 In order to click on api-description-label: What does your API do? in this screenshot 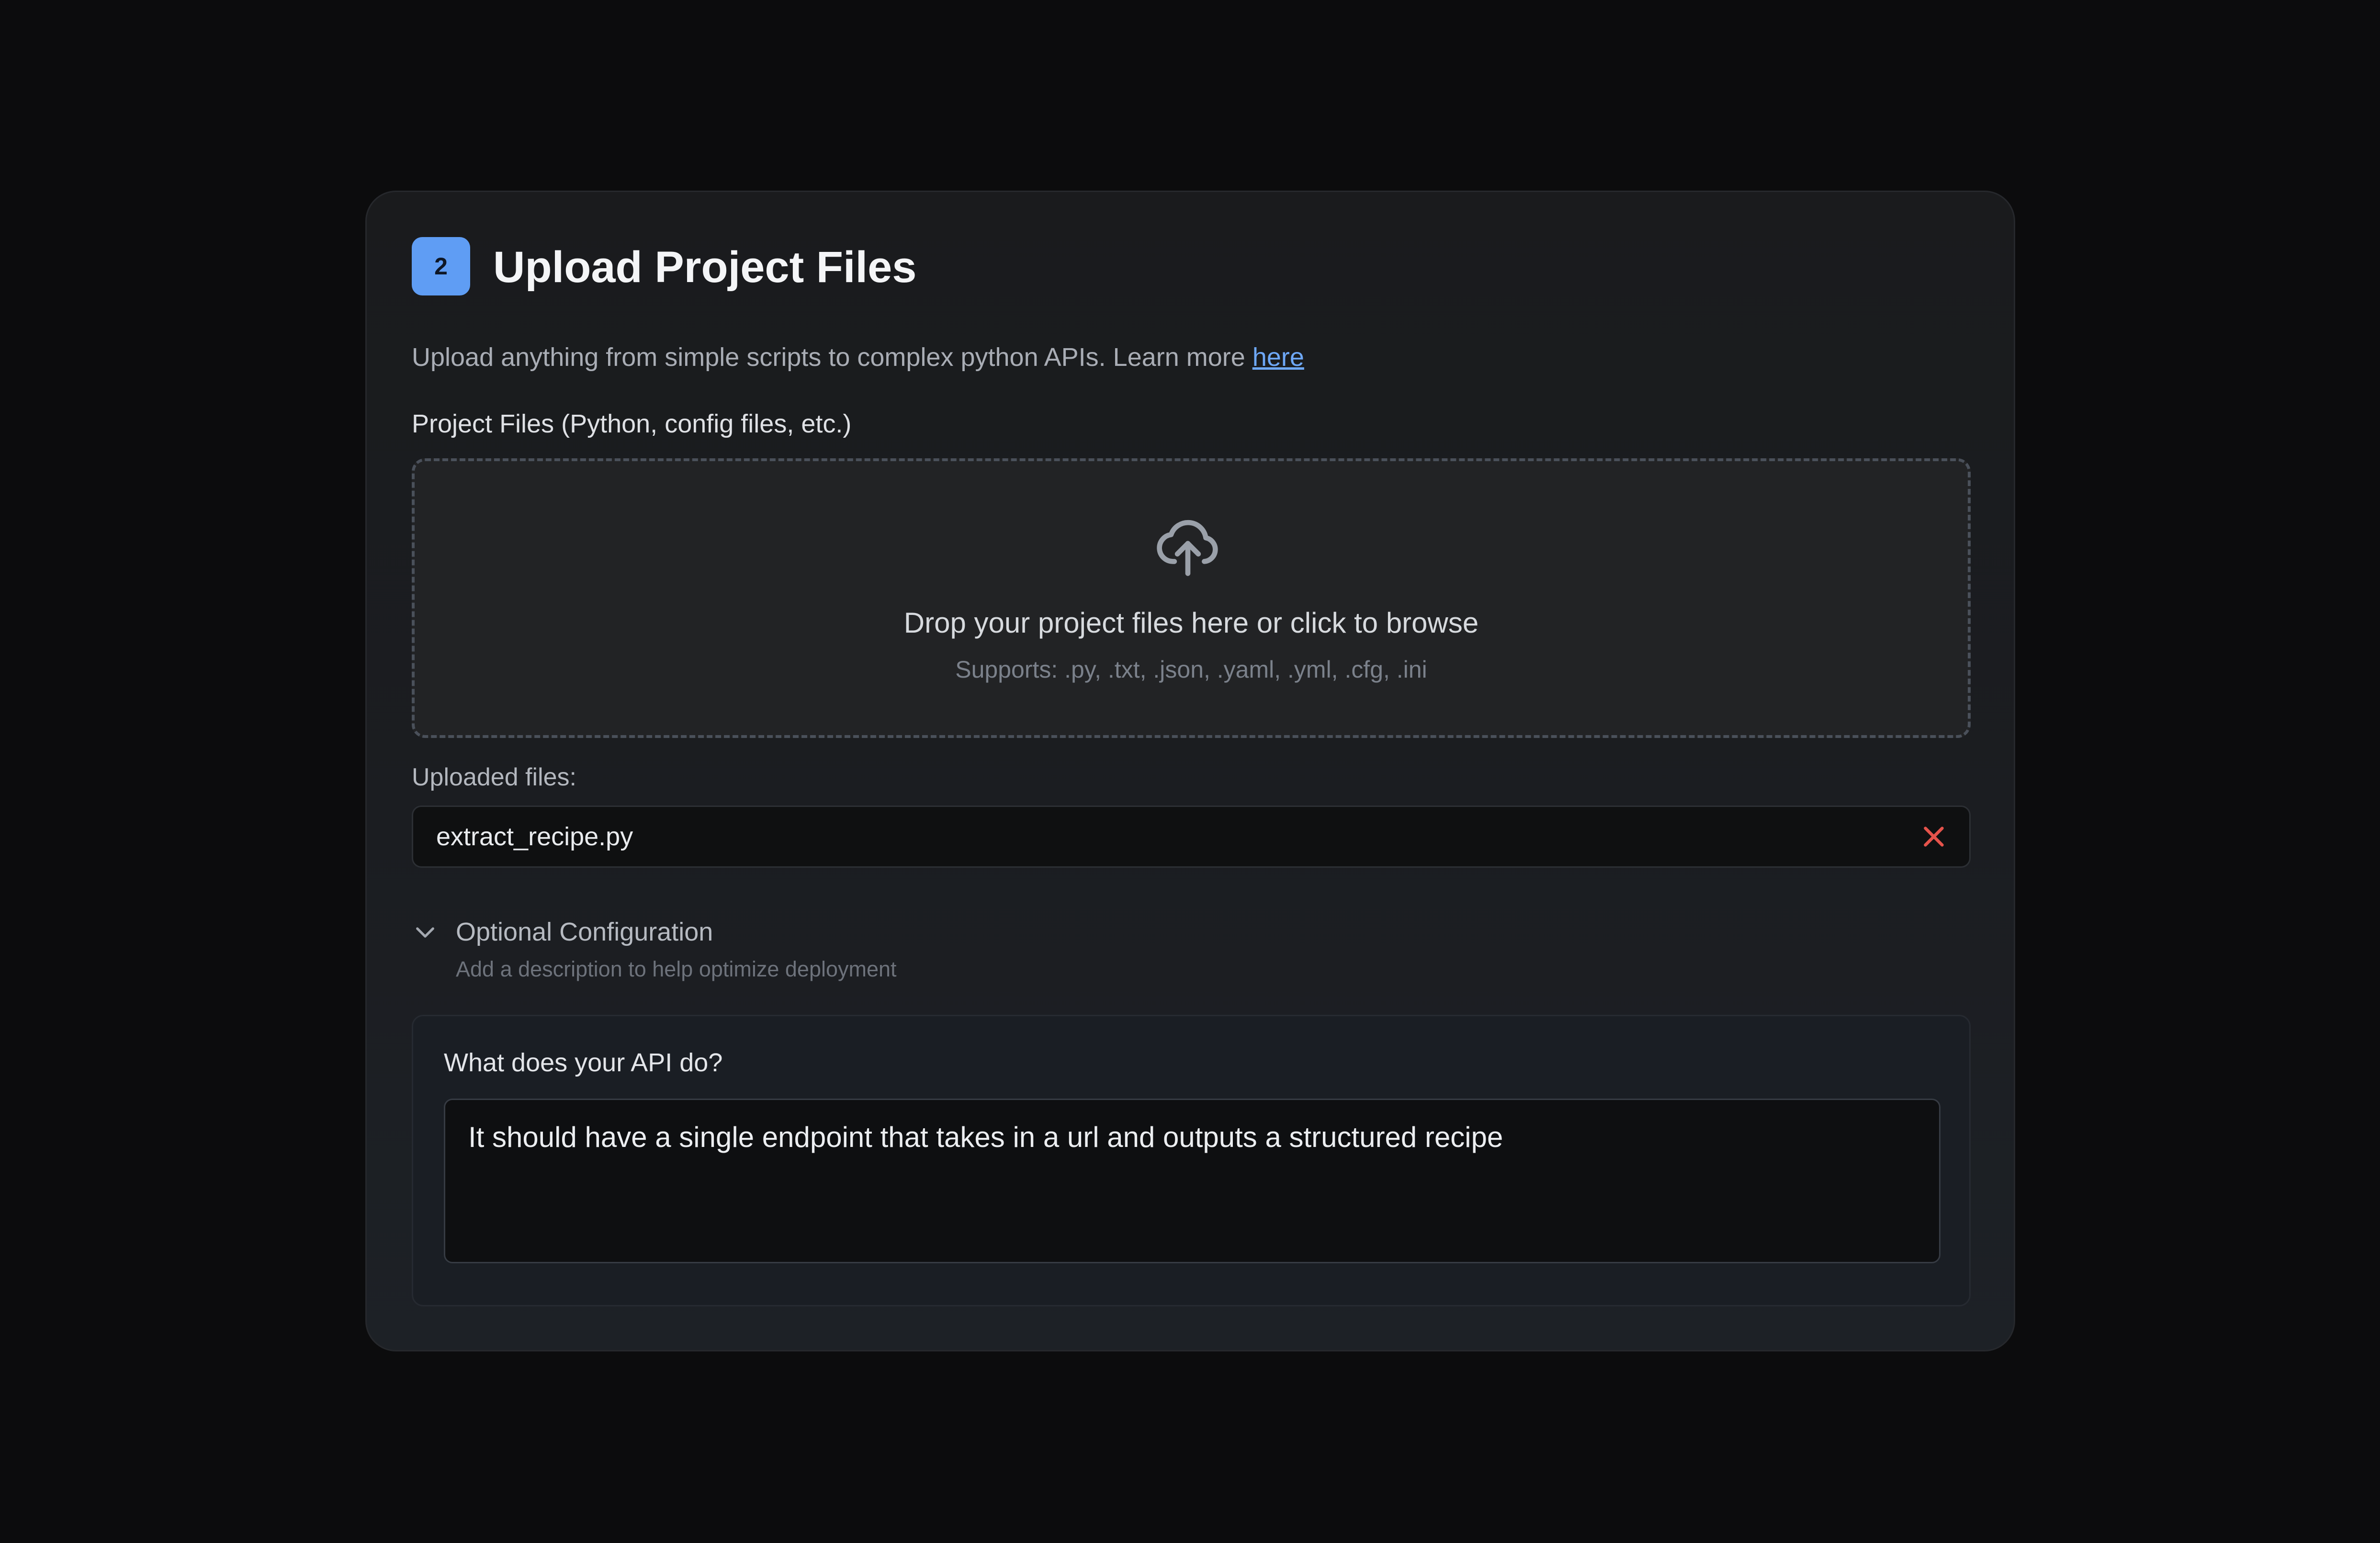, I will do `click(584, 1063)`.